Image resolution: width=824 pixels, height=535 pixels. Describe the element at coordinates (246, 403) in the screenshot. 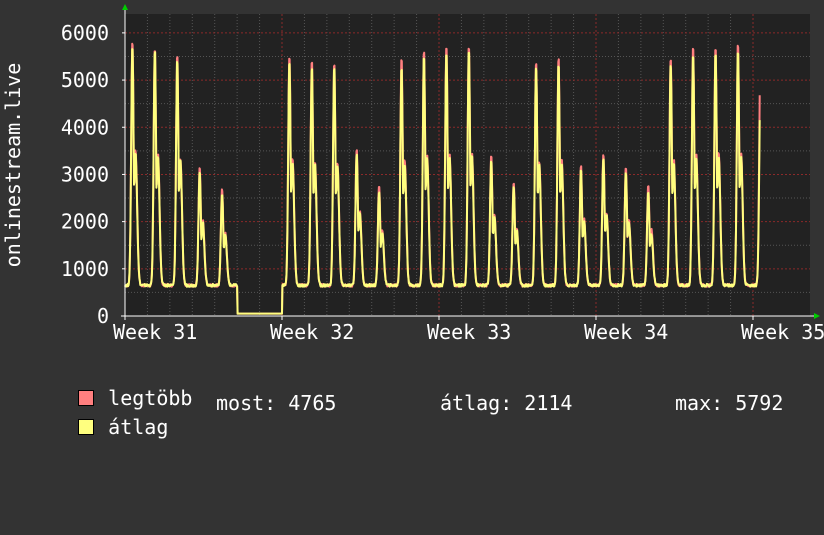

I see `stat-now-label: most:` at that location.